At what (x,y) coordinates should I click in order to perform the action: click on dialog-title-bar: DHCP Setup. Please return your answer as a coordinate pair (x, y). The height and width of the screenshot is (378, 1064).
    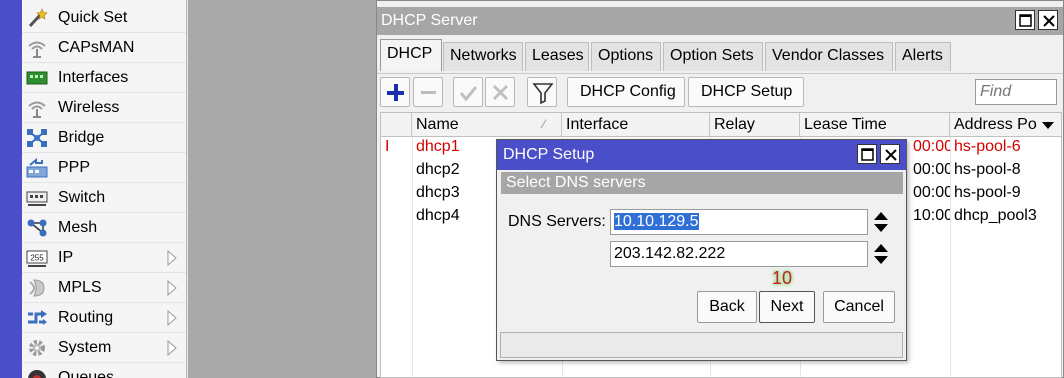
    Looking at the image, I should click on (701, 155).